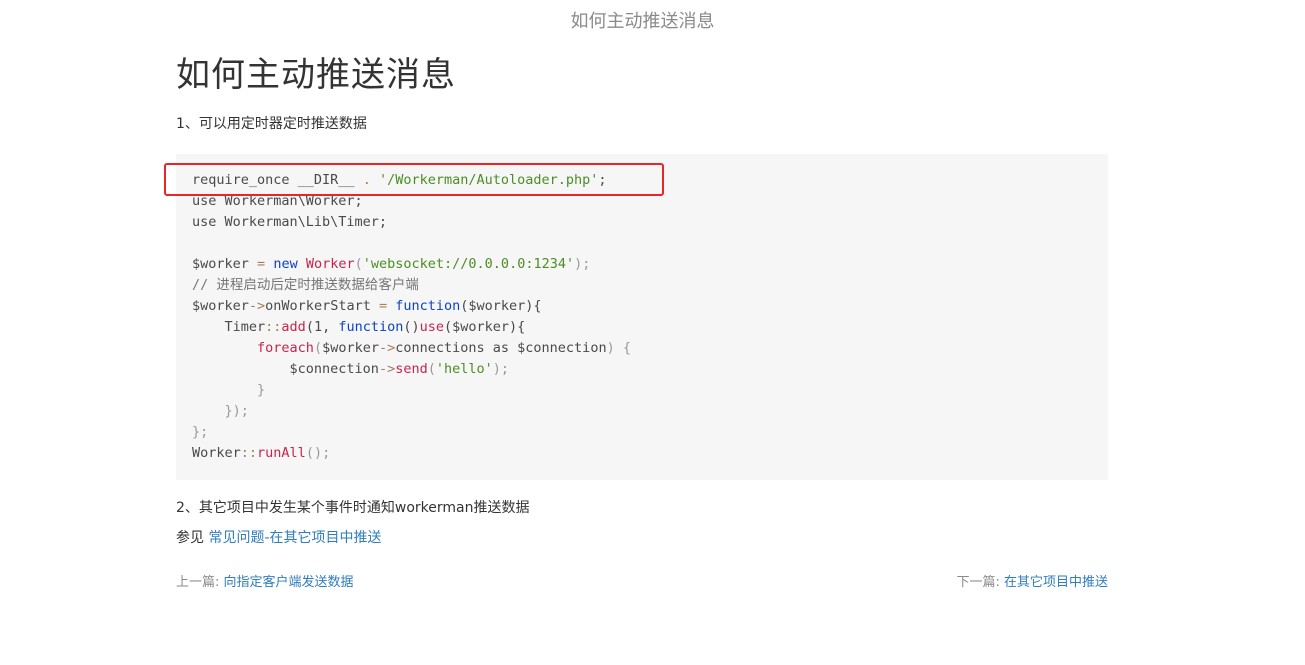 Image resolution: width=1305 pixels, height=665 pixels. Describe the element at coordinates (220, 411) in the screenshot. I see `code-line-12: });` at that location.